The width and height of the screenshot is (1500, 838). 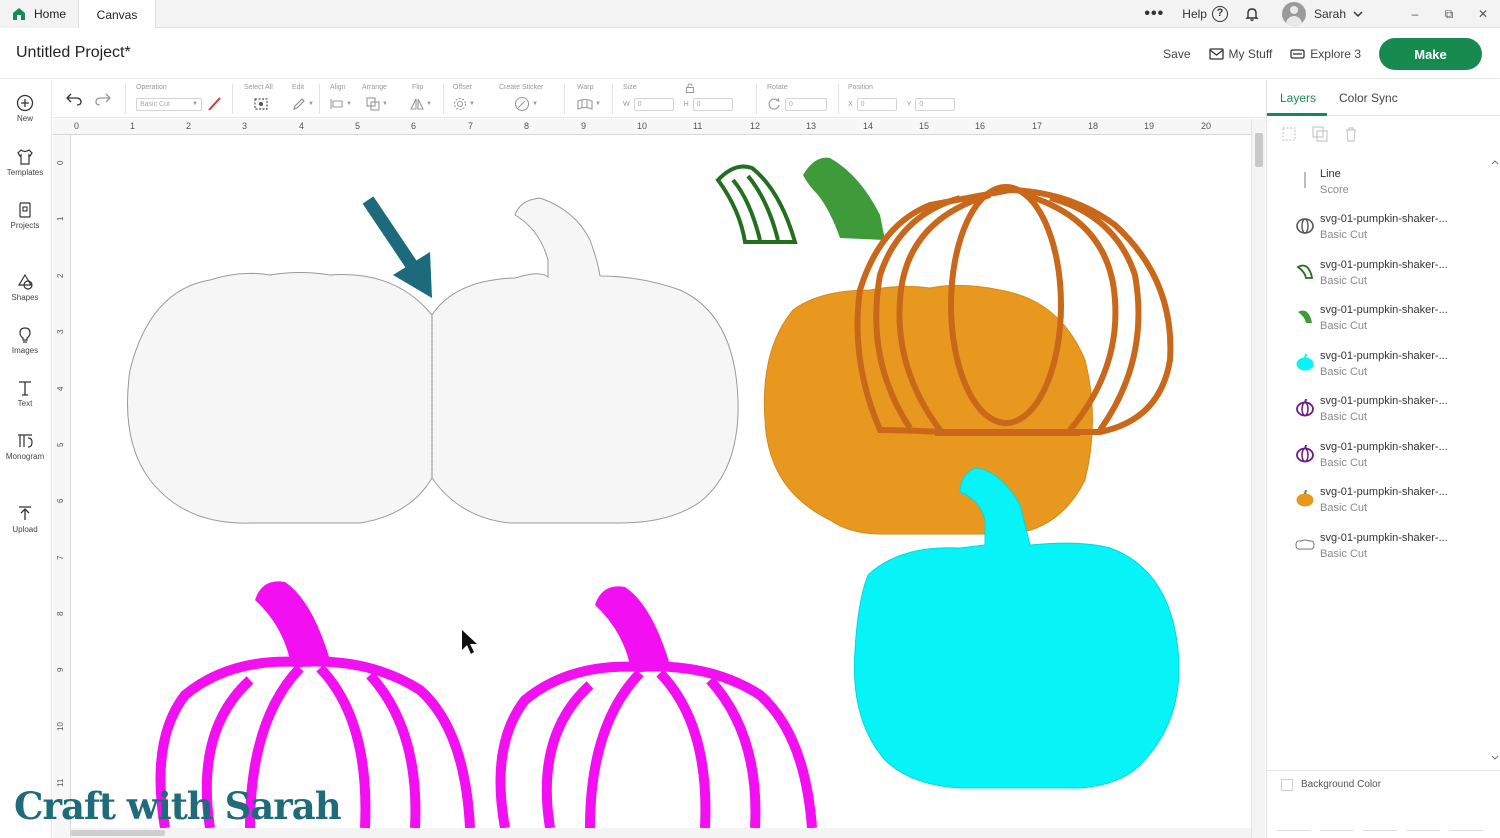 What do you see at coordinates (74, 99) in the screenshot?
I see `undo-icon` at bounding box center [74, 99].